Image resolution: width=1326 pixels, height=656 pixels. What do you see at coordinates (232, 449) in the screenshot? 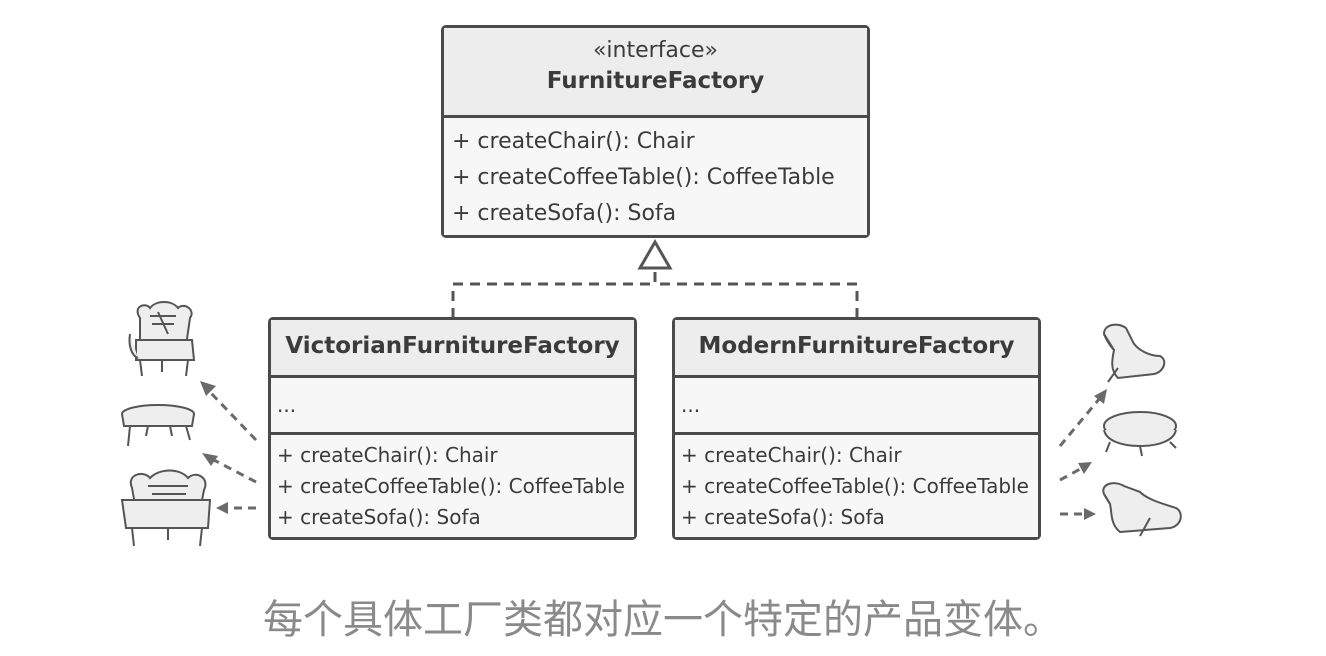
I see `victorian-product-arrows` at bounding box center [232, 449].